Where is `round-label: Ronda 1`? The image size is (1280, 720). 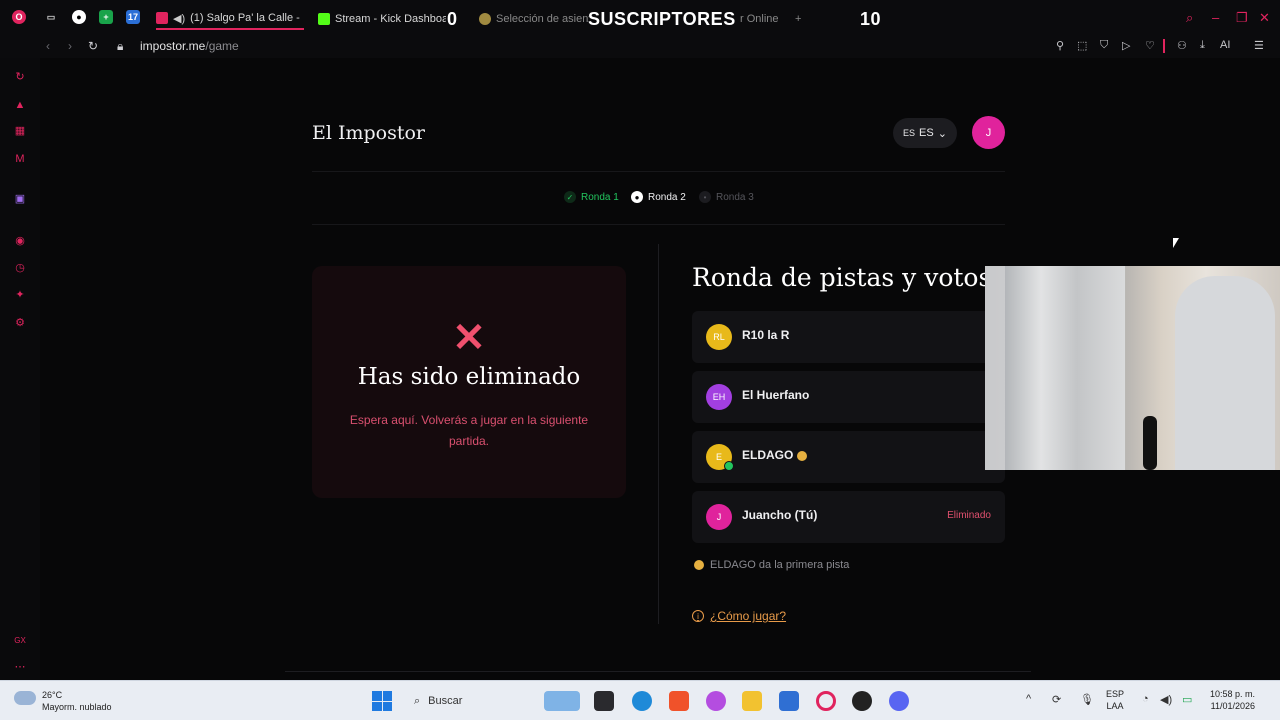 round-label: Ronda 1 is located at coordinates (600, 197).